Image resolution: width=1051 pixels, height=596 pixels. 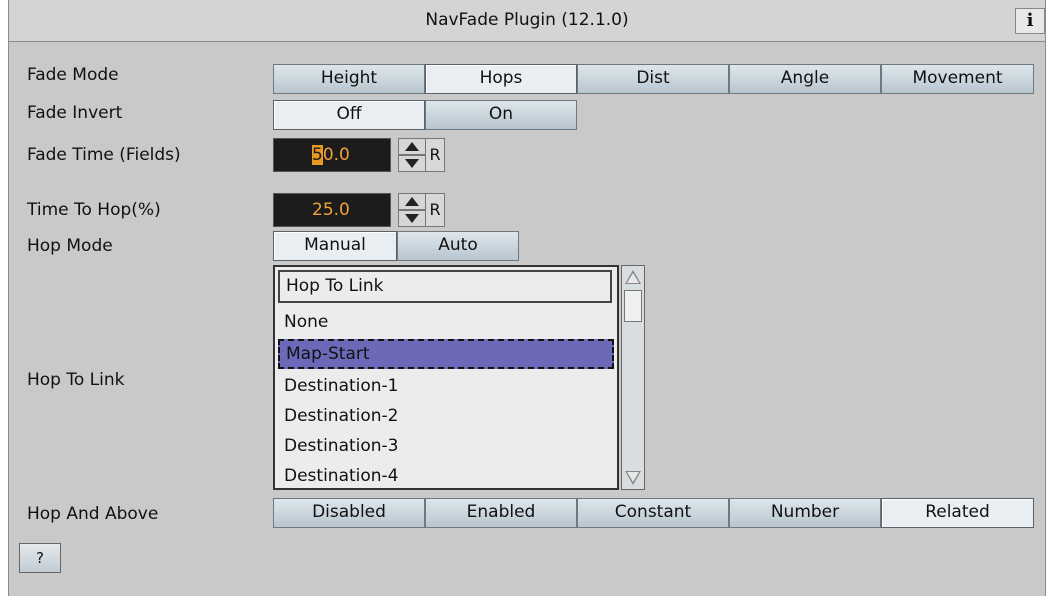 What do you see at coordinates (957, 513) in the screenshot?
I see `hop-and-above-related-button: Related` at bounding box center [957, 513].